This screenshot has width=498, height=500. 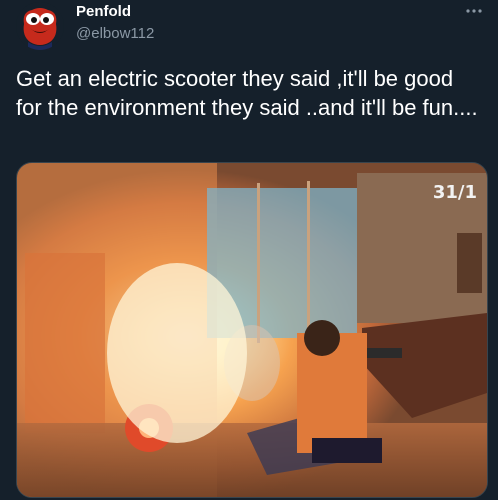 I want to click on display-name: Penfold, so click(x=115, y=12).